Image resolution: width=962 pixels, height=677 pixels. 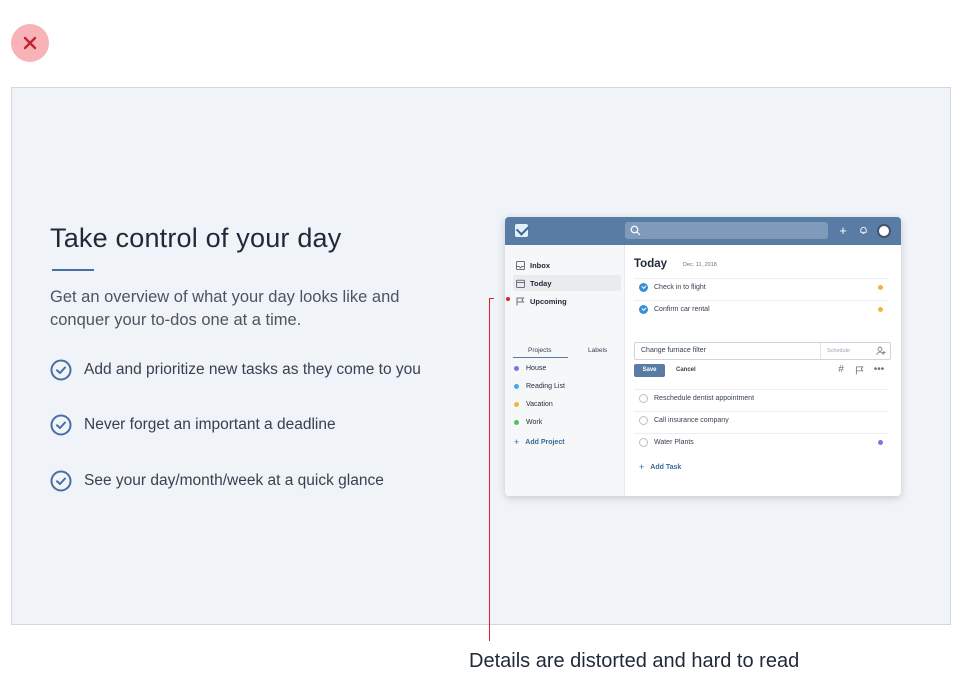 I want to click on add-project-button: + Add Project, so click(x=539, y=442).